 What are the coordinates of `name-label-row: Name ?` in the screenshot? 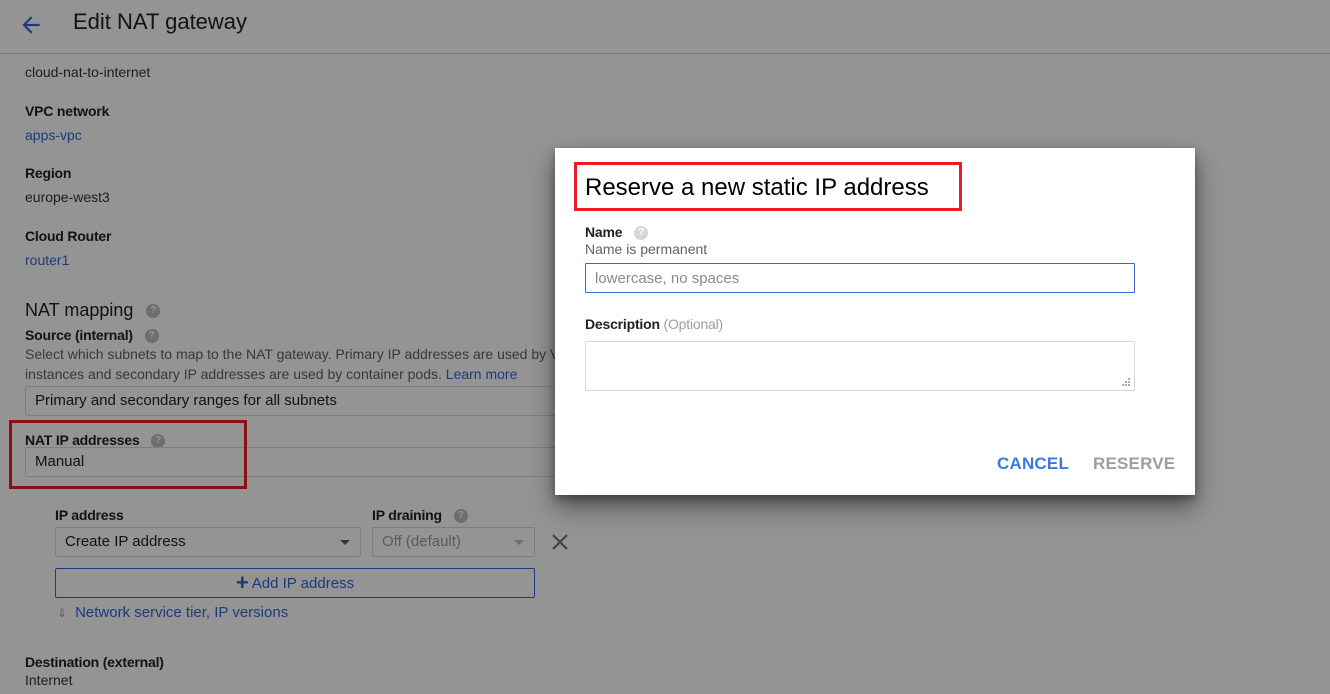 It's located at (617, 232).